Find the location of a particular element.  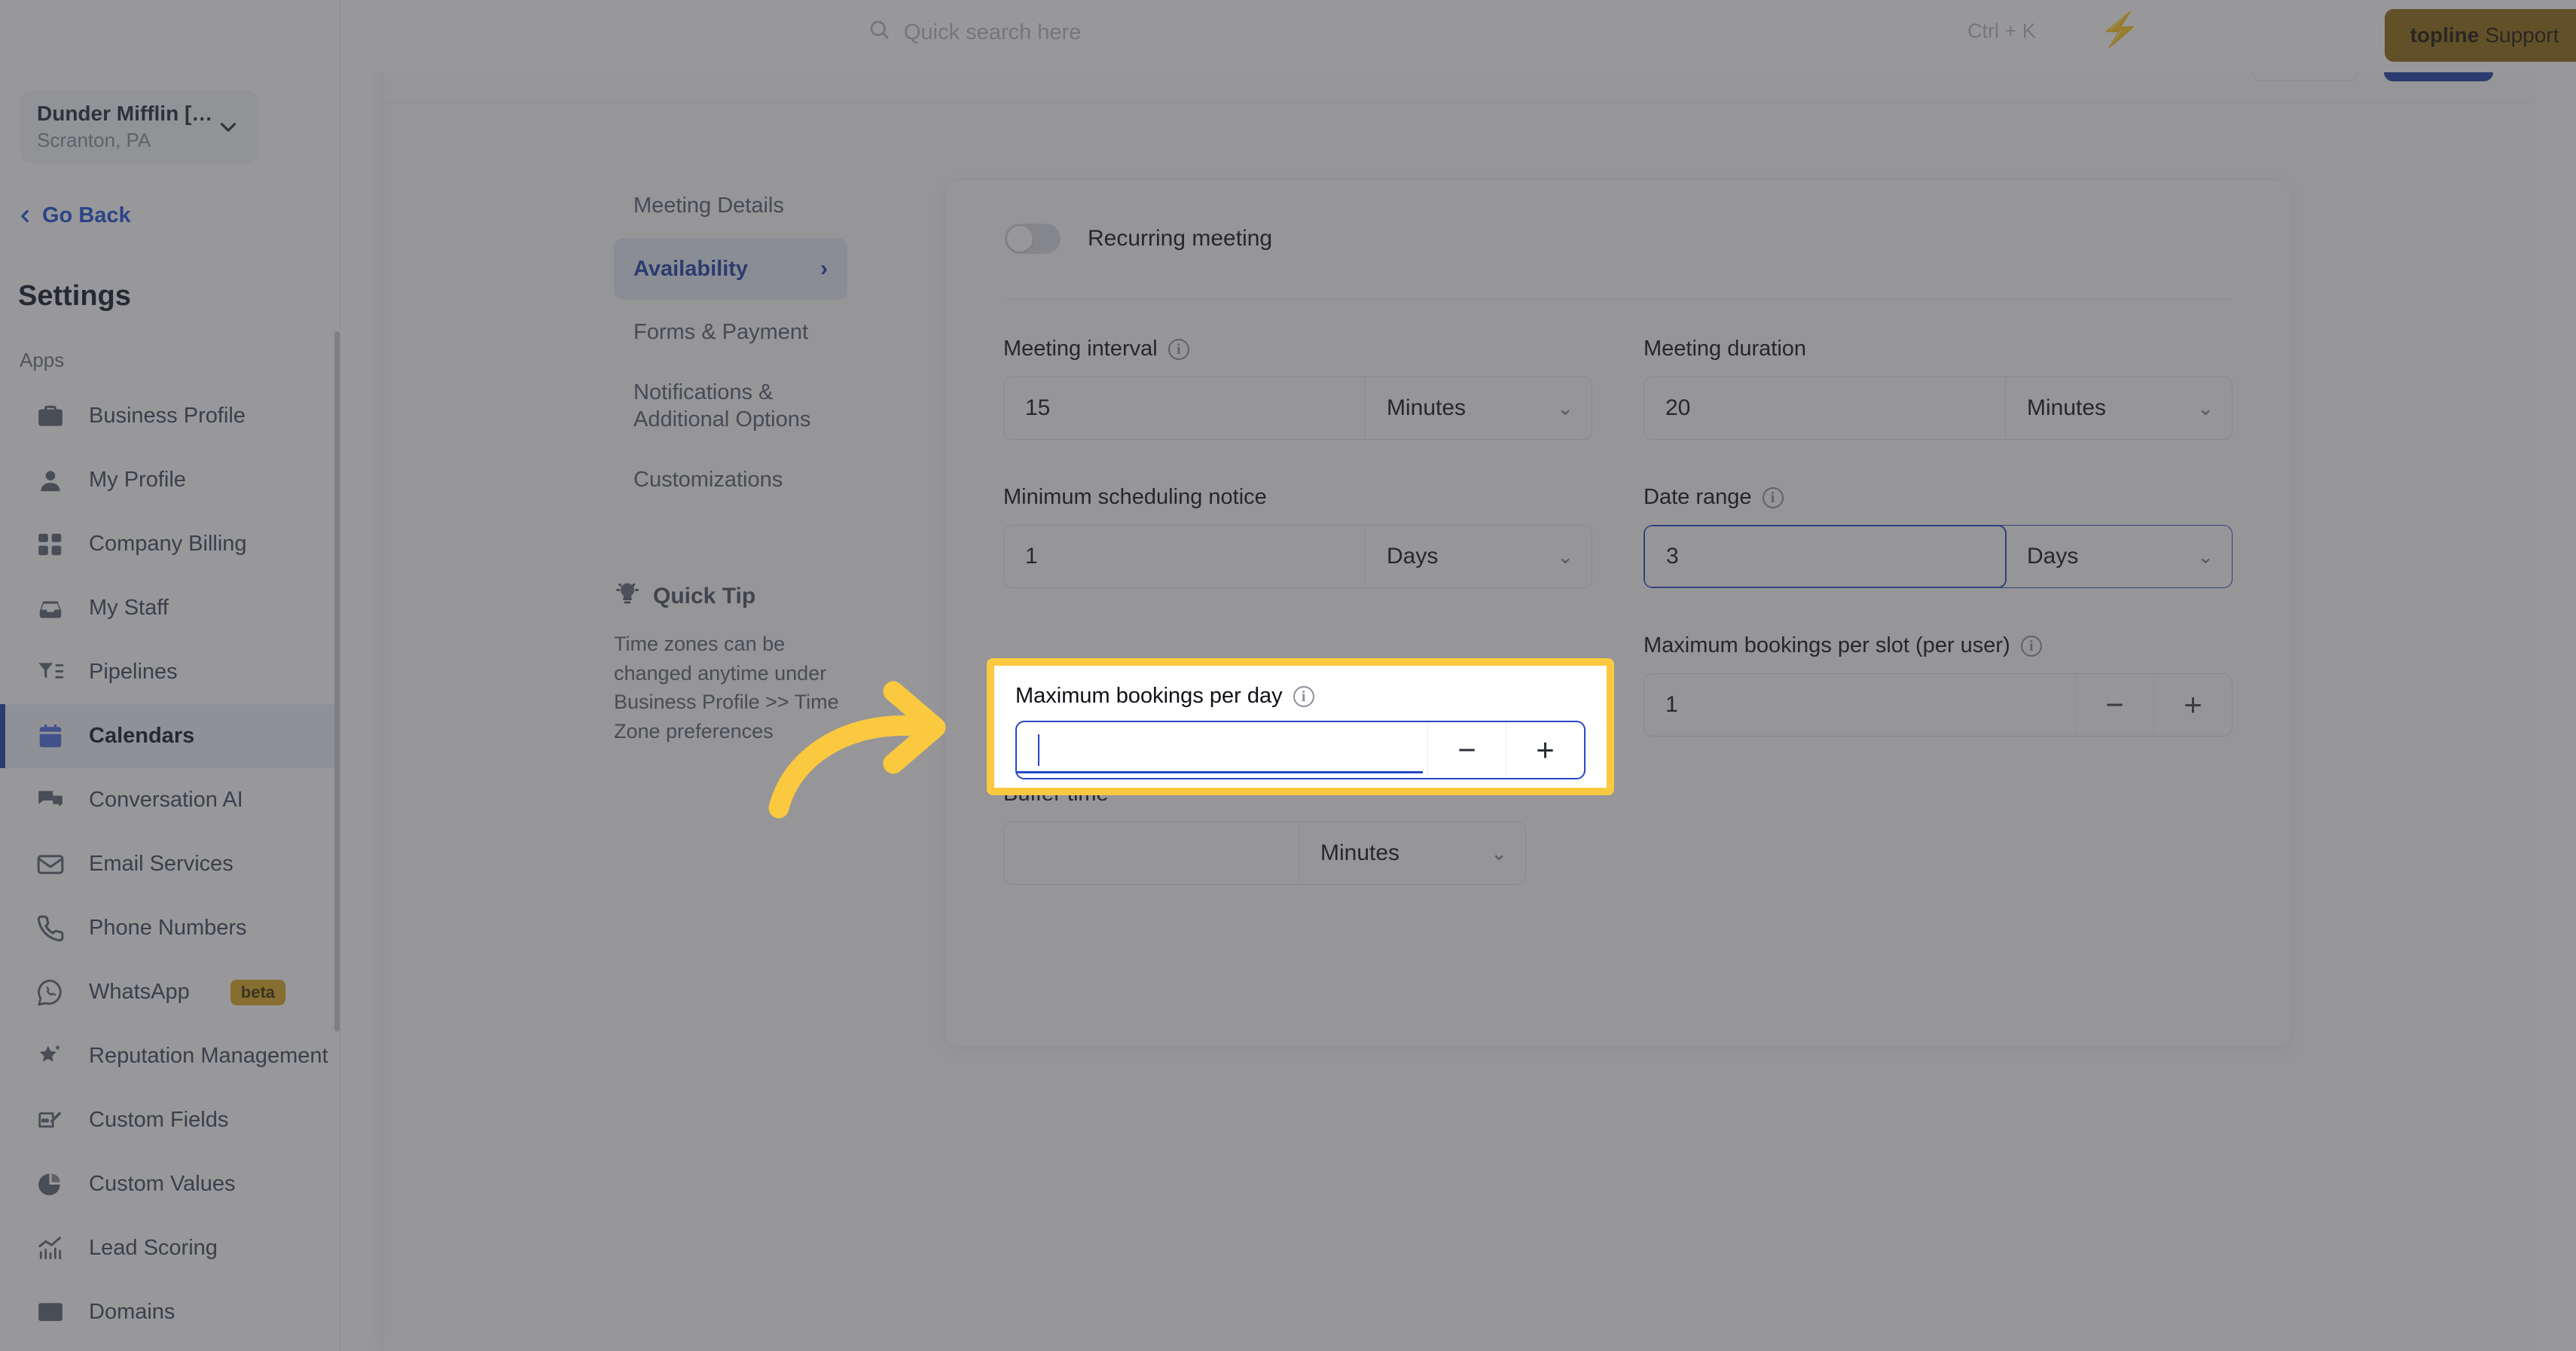

max-bookings-per-day-stepper: − + is located at coordinates (1300, 750).